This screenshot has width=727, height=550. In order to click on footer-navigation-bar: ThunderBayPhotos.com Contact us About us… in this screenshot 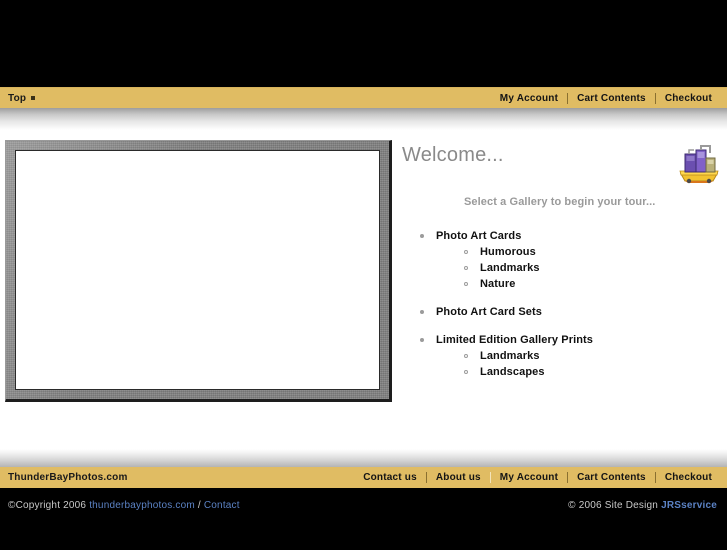, I will do `click(363, 477)`.